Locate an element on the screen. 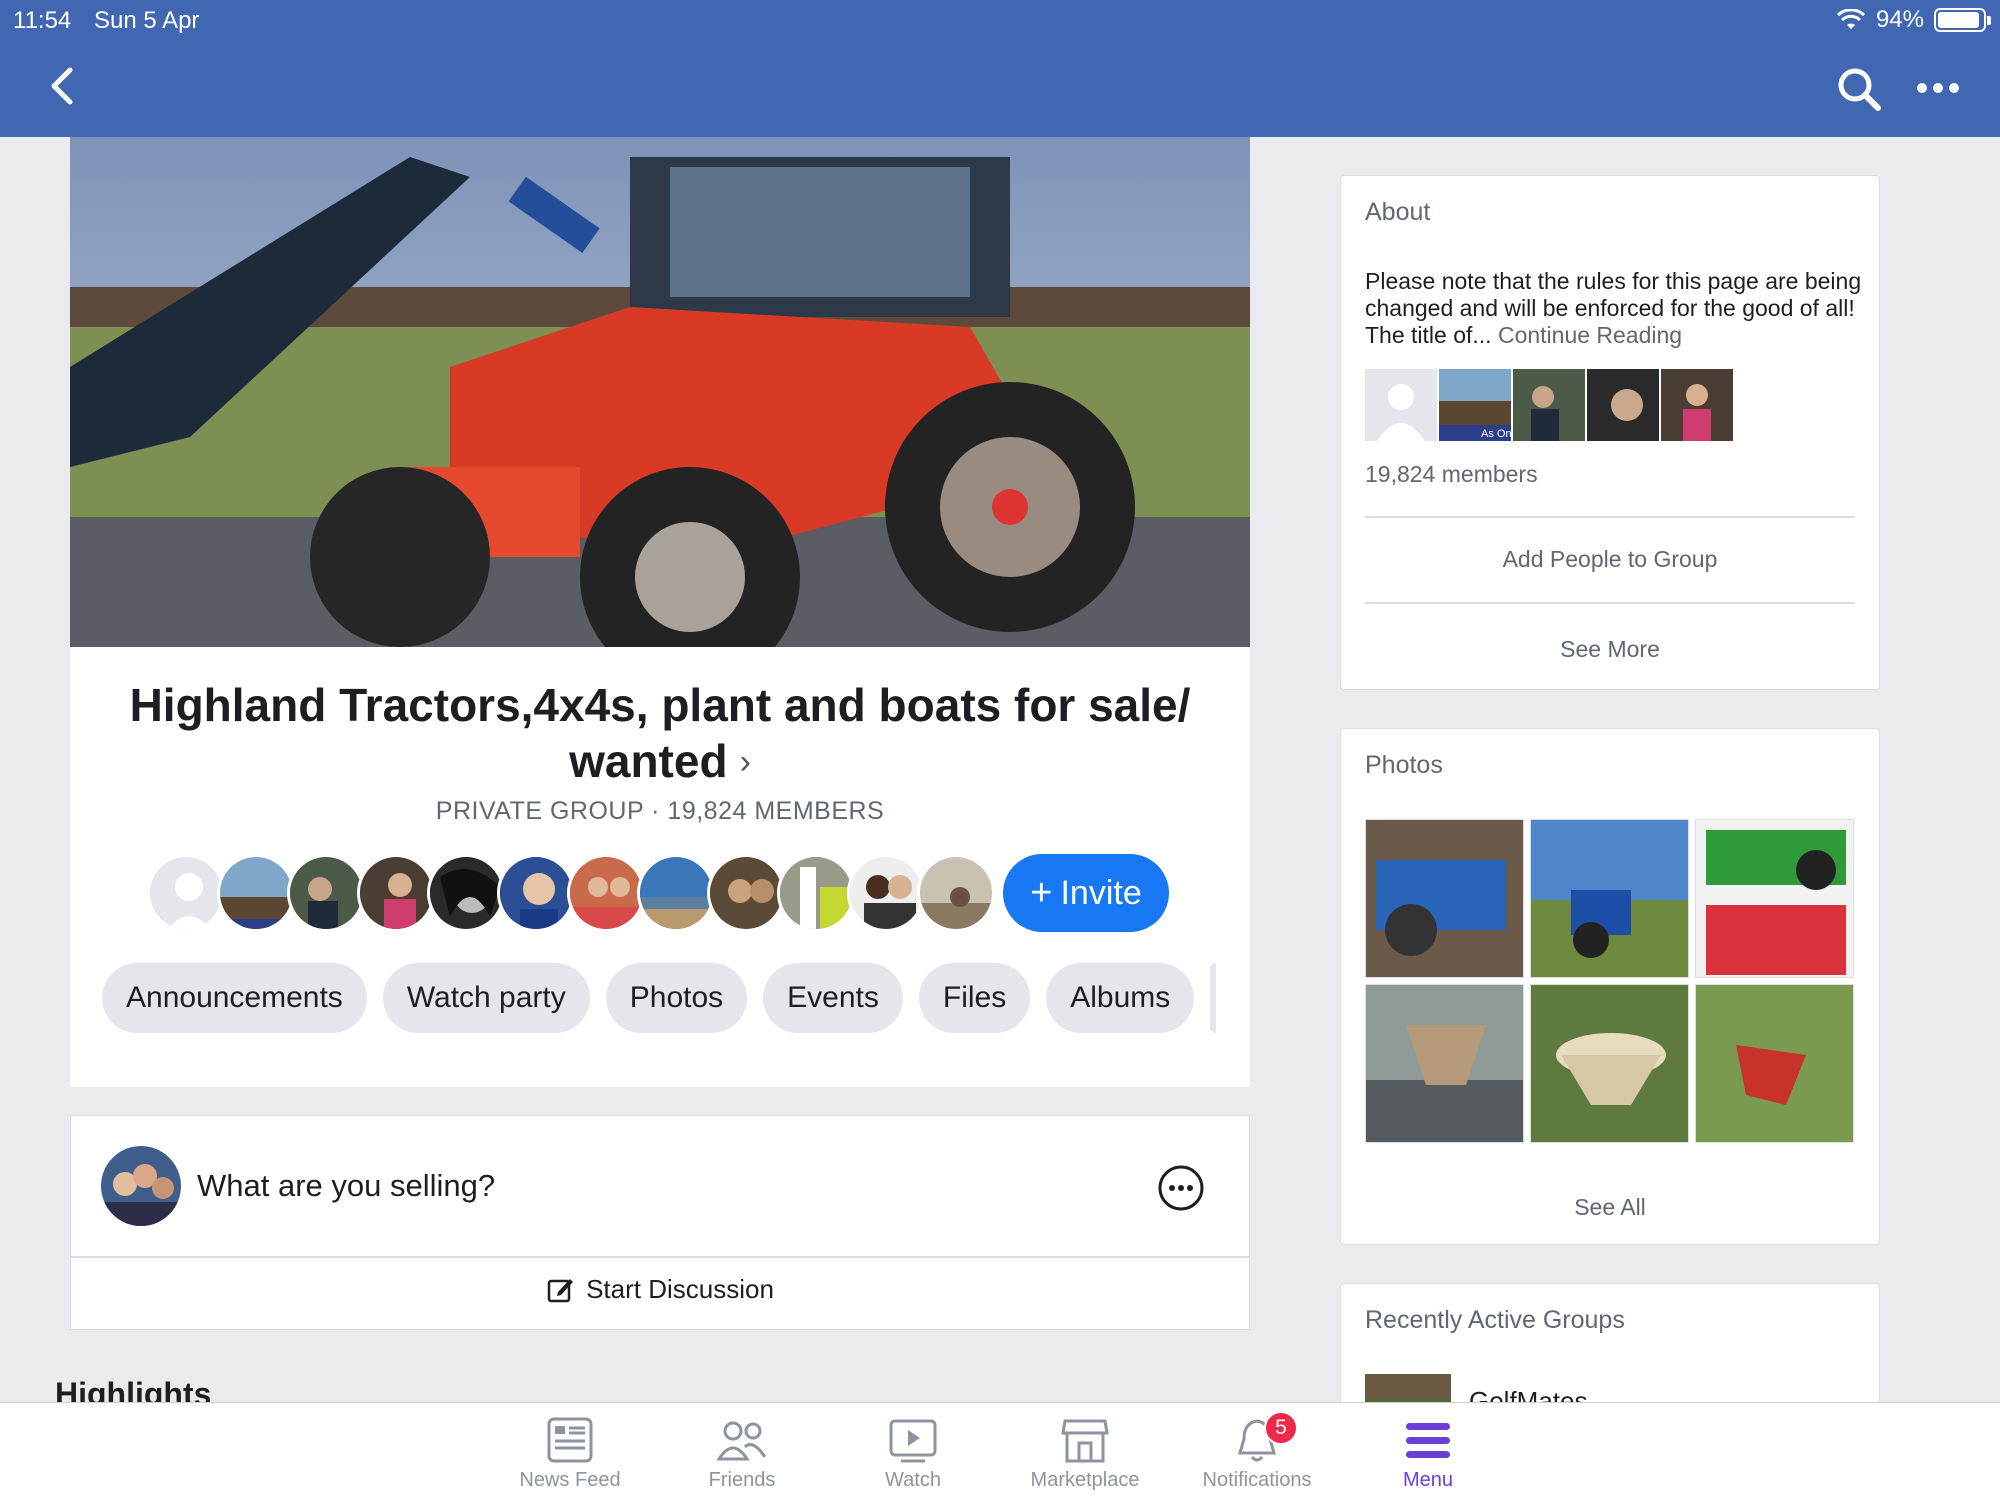  battery-icon is located at coordinates (1962, 20).